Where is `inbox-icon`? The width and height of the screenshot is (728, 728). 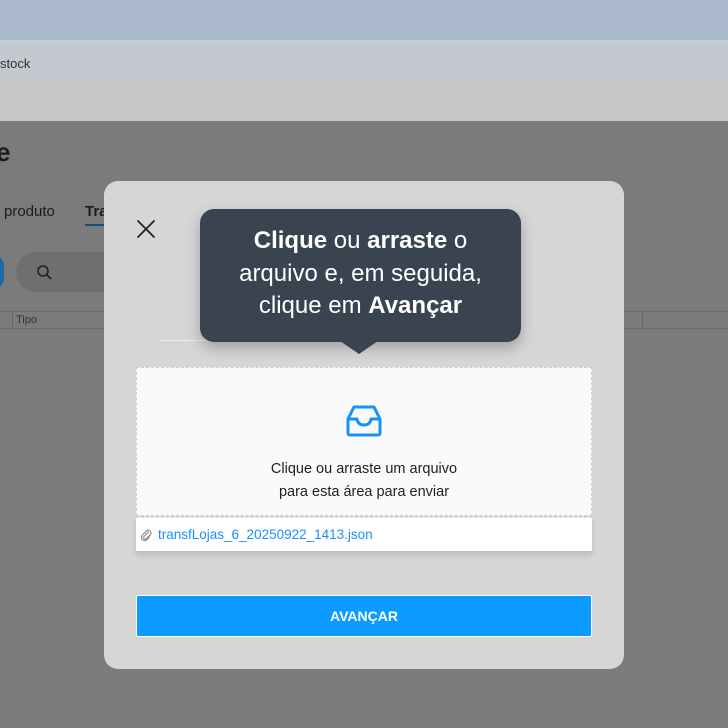 inbox-icon is located at coordinates (364, 421).